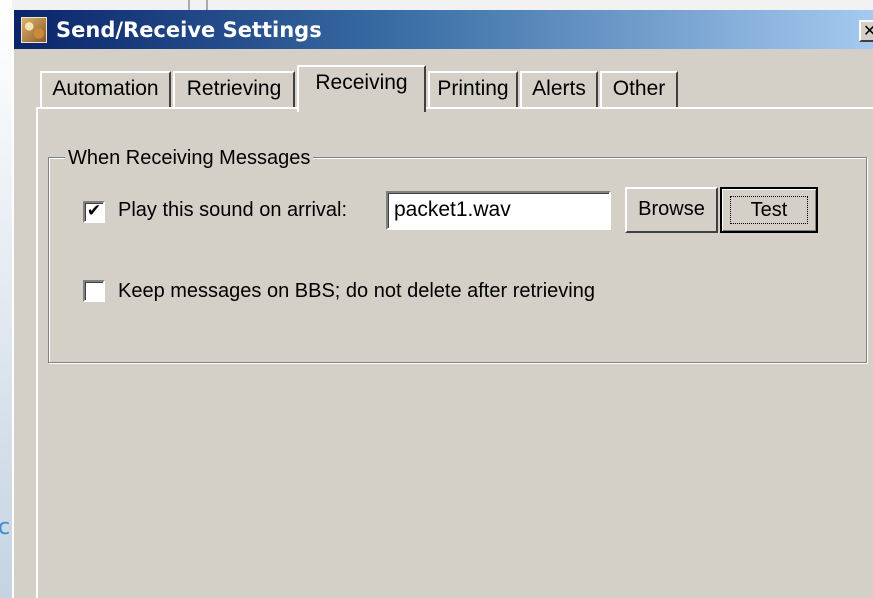  What do you see at coordinates (34, 30) in the screenshot?
I see `app-icon` at bounding box center [34, 30].